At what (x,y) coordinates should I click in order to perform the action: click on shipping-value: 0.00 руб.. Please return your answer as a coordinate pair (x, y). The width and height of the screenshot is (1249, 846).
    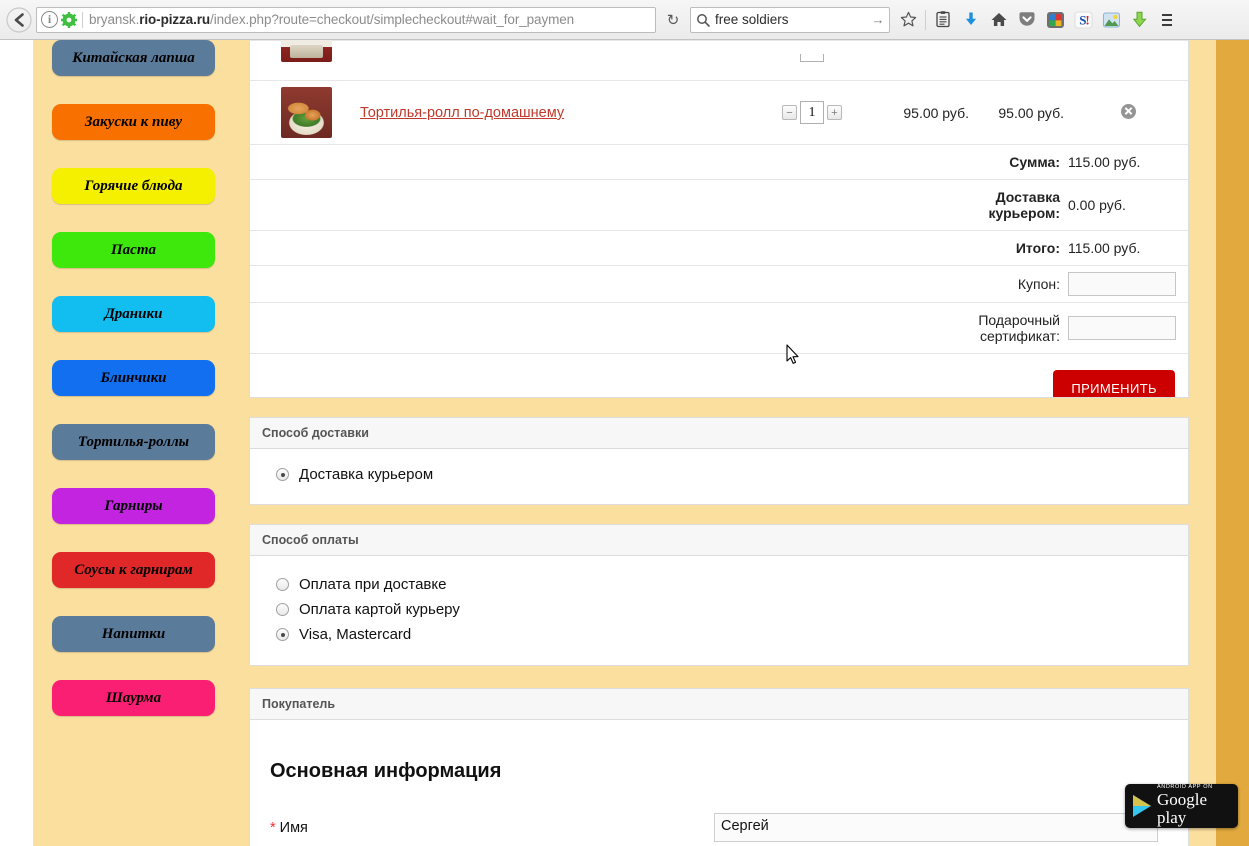
    Looking at the image, I should click on (1128, 205).